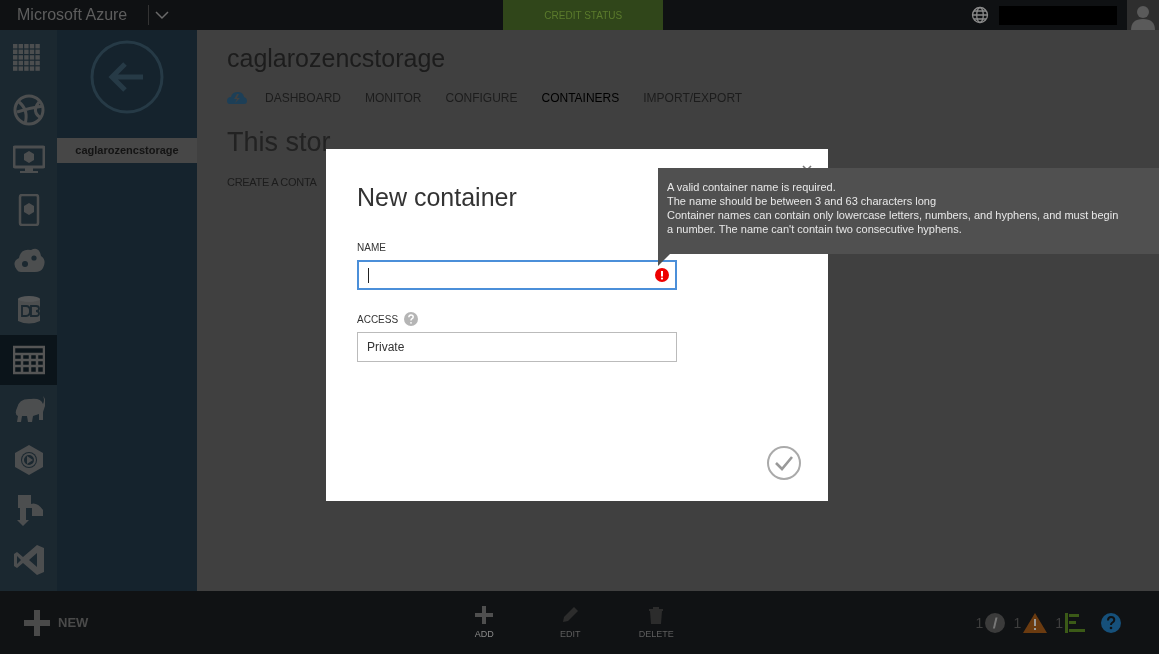 Image resolution: width=1159 pixels, height=654 pixels. Describe the element at coordinates (56, 622) in the screenshot. I see `new-button: NEW` at that location.